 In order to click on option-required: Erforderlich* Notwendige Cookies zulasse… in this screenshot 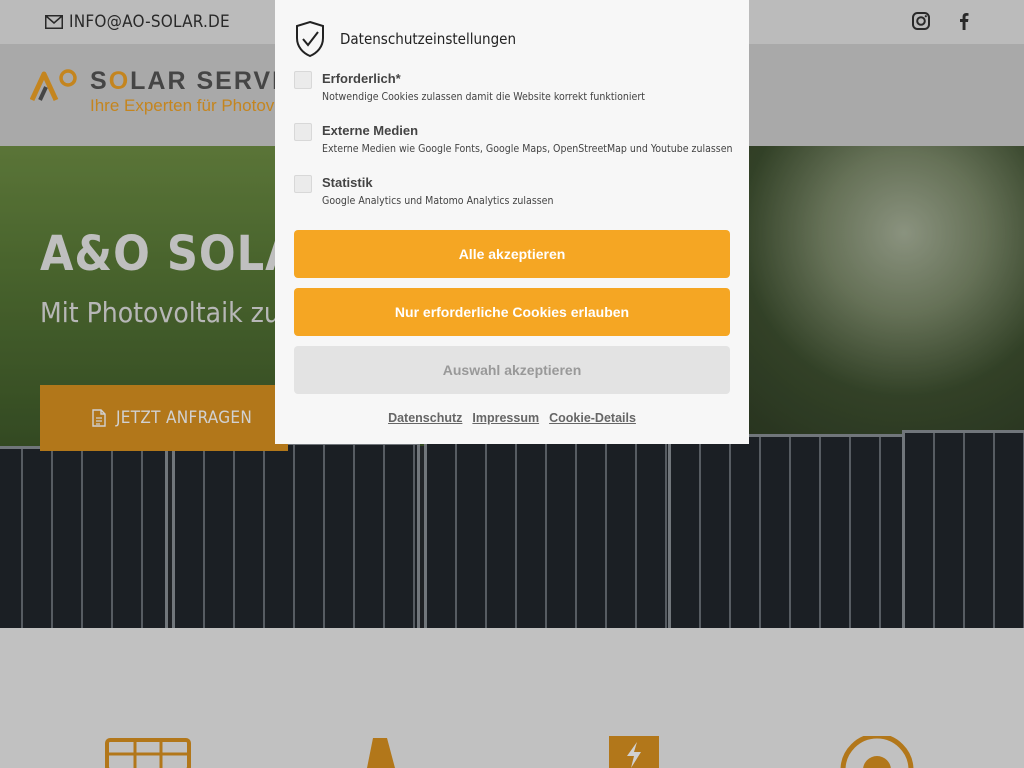, I will do `click(469, 86)`.